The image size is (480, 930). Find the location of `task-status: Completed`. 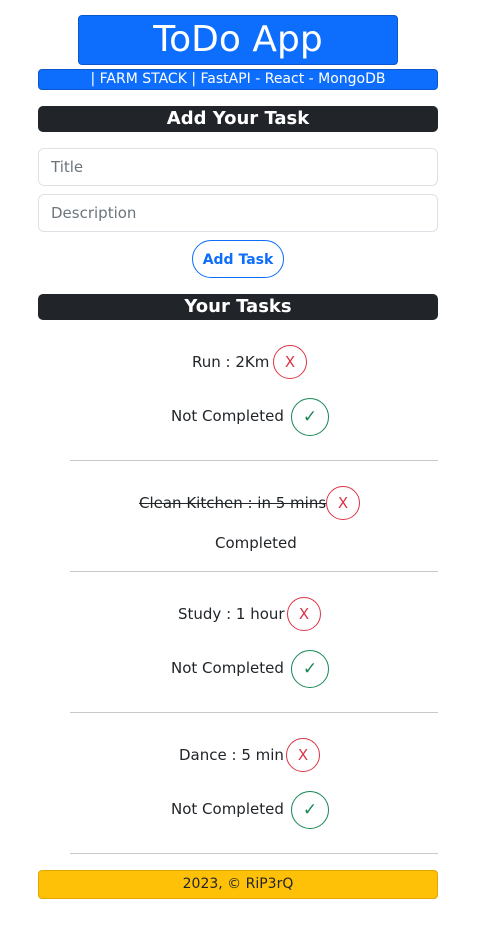

task-status: Completed is located at coordinates (256, 543).